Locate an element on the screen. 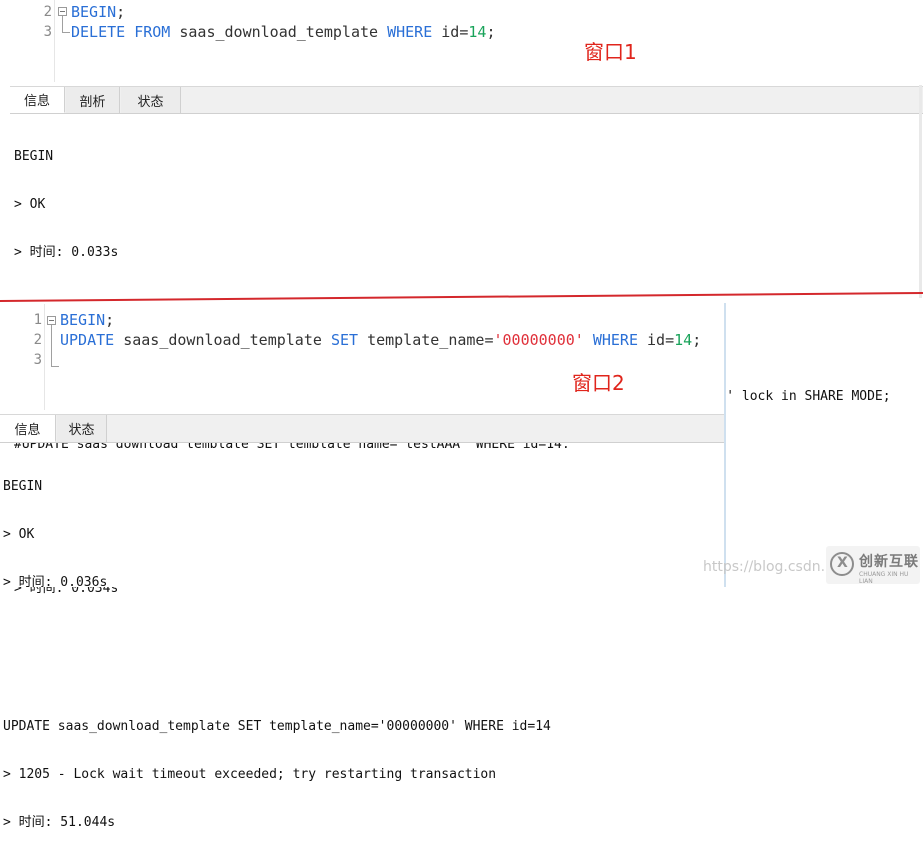 Image resolution: width=923 pixels, height=847 pixels. window2-annotation: 窗口2 is located at coordinates (598, 383).